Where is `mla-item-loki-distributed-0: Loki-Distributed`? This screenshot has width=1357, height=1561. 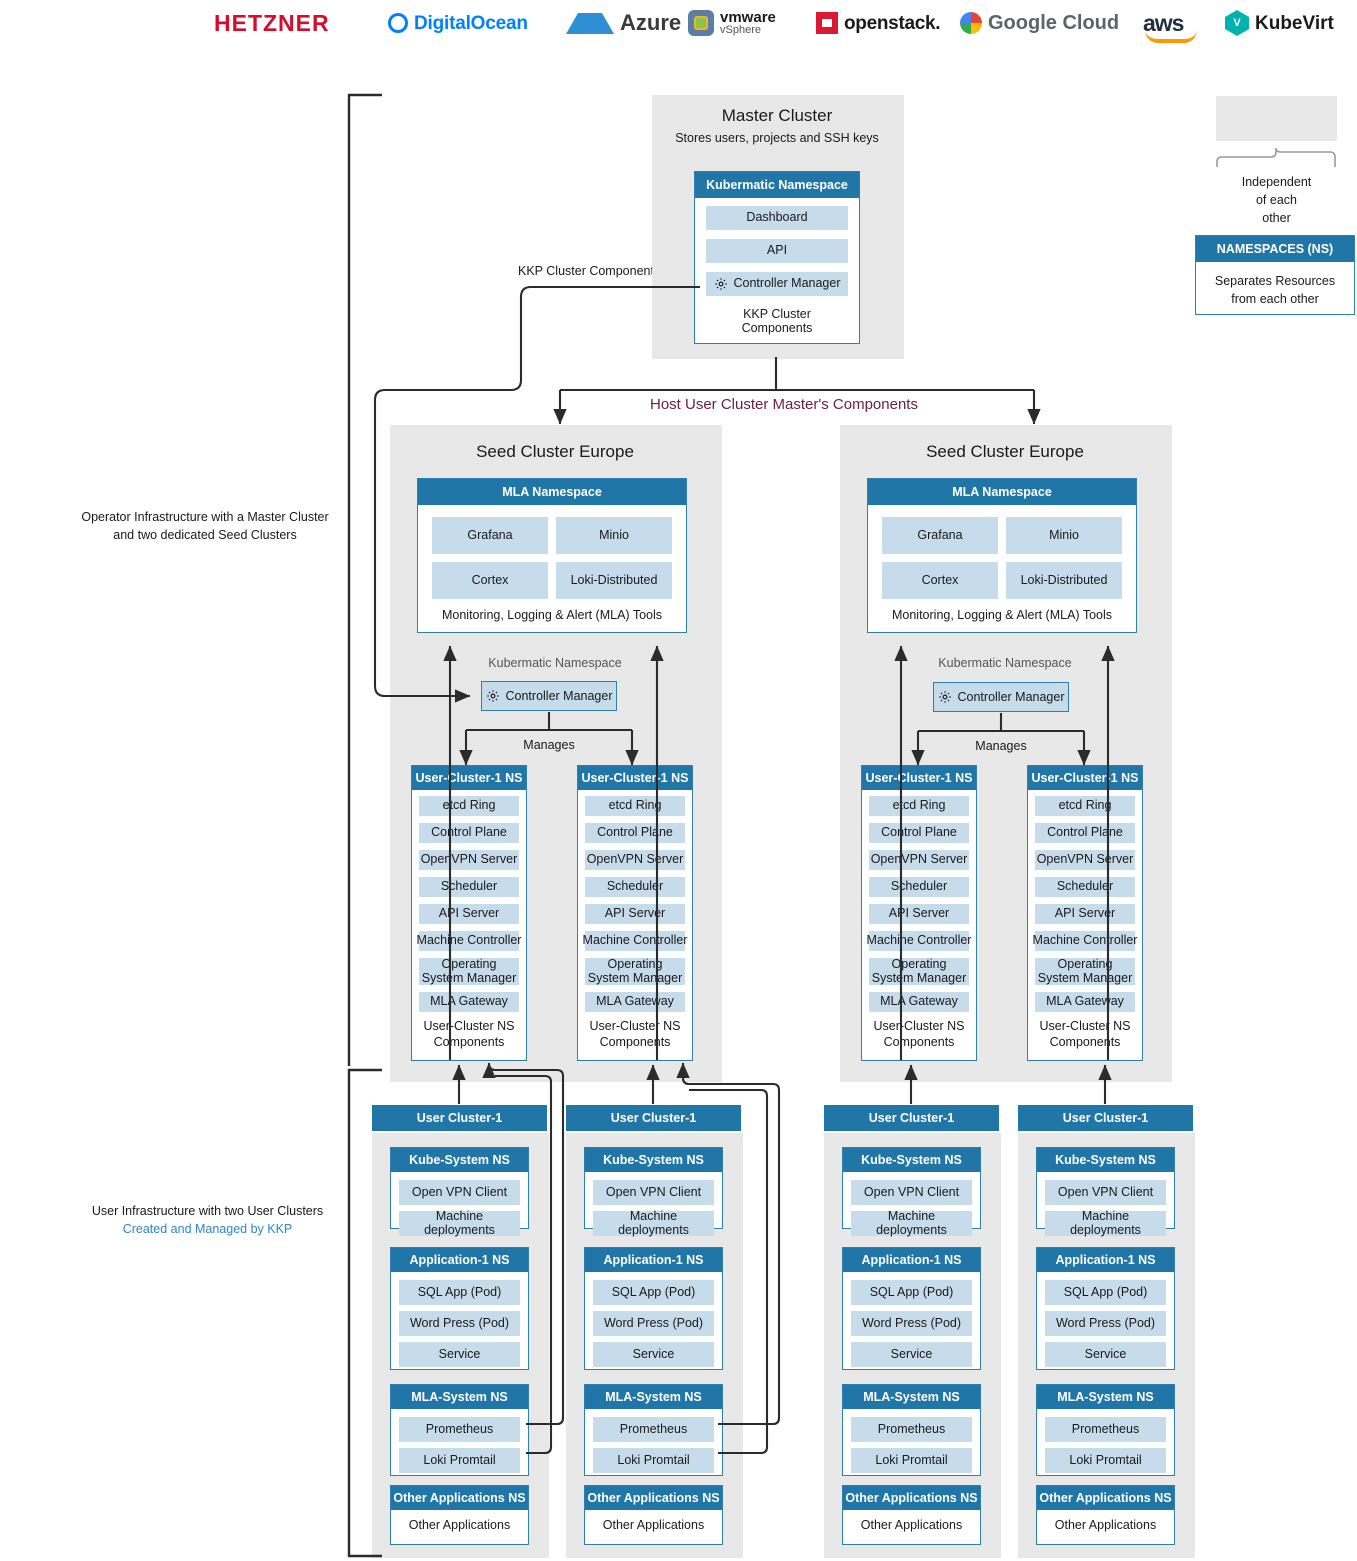
mla-item-loki-distributed-0: Loki-Distributed is located at coordinates (614, 580).